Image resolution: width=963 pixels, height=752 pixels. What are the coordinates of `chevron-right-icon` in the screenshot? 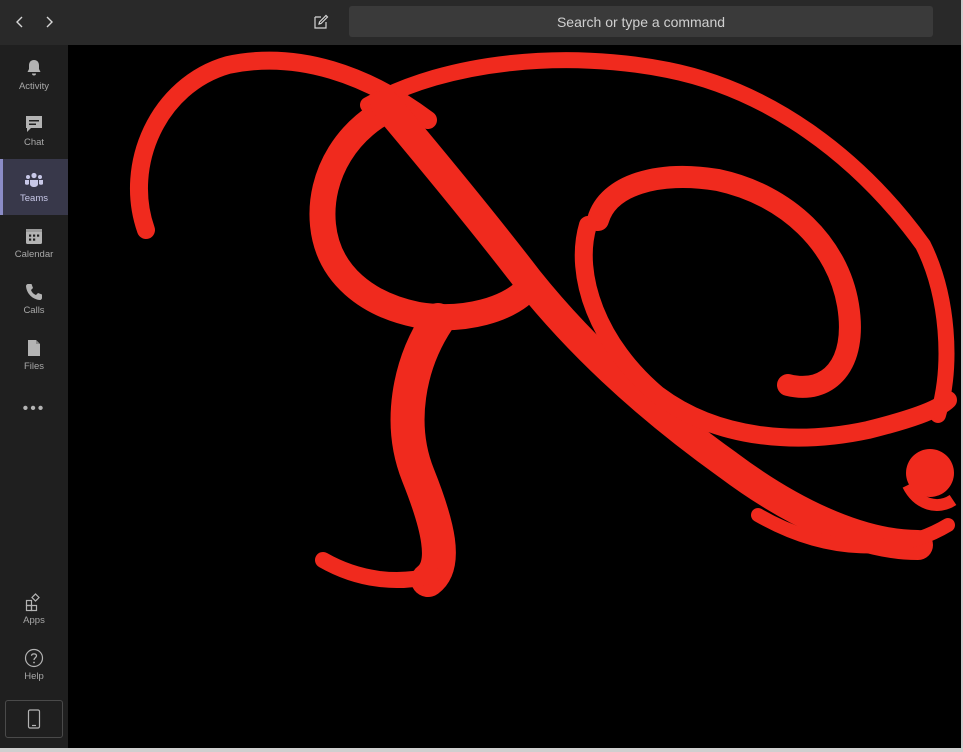 It's located at (49, 22).